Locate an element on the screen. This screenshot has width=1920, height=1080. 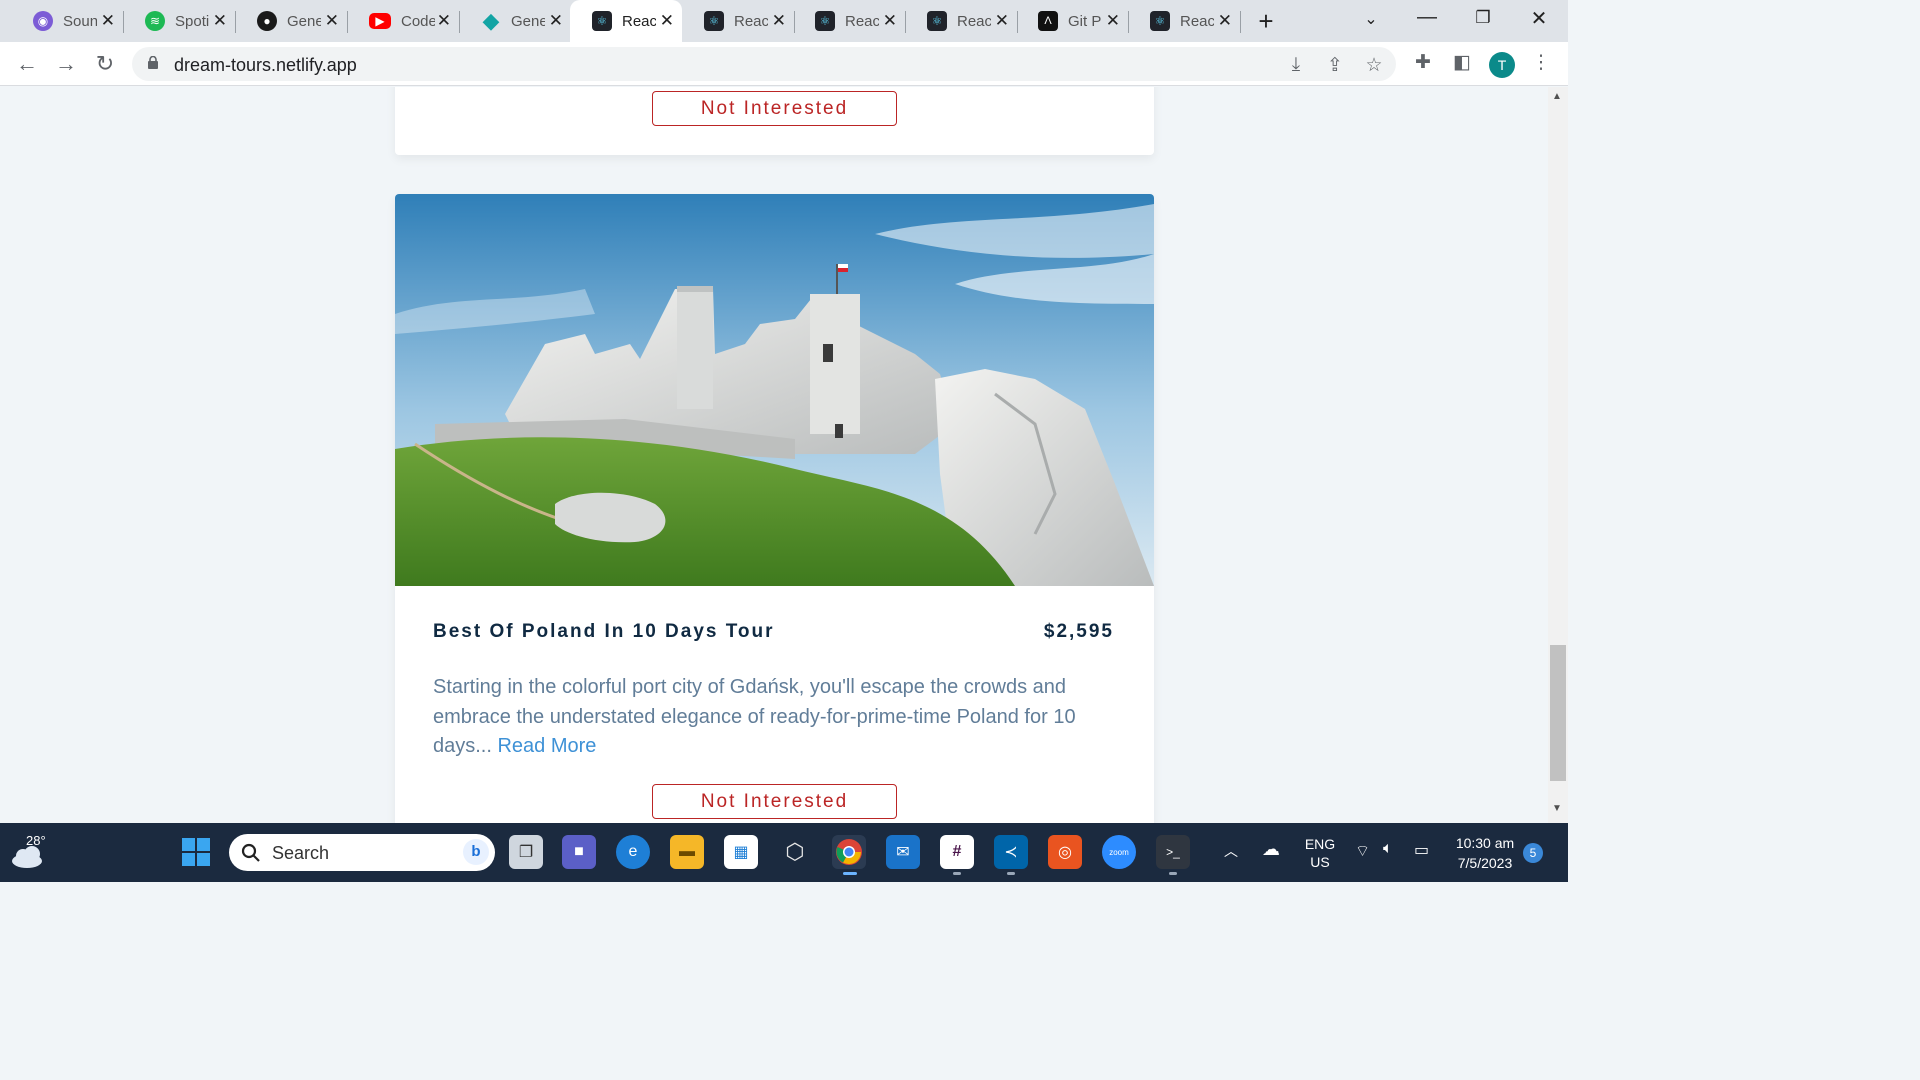
tab-github: ● Gene ✕ is located at coordinates (291, 21).